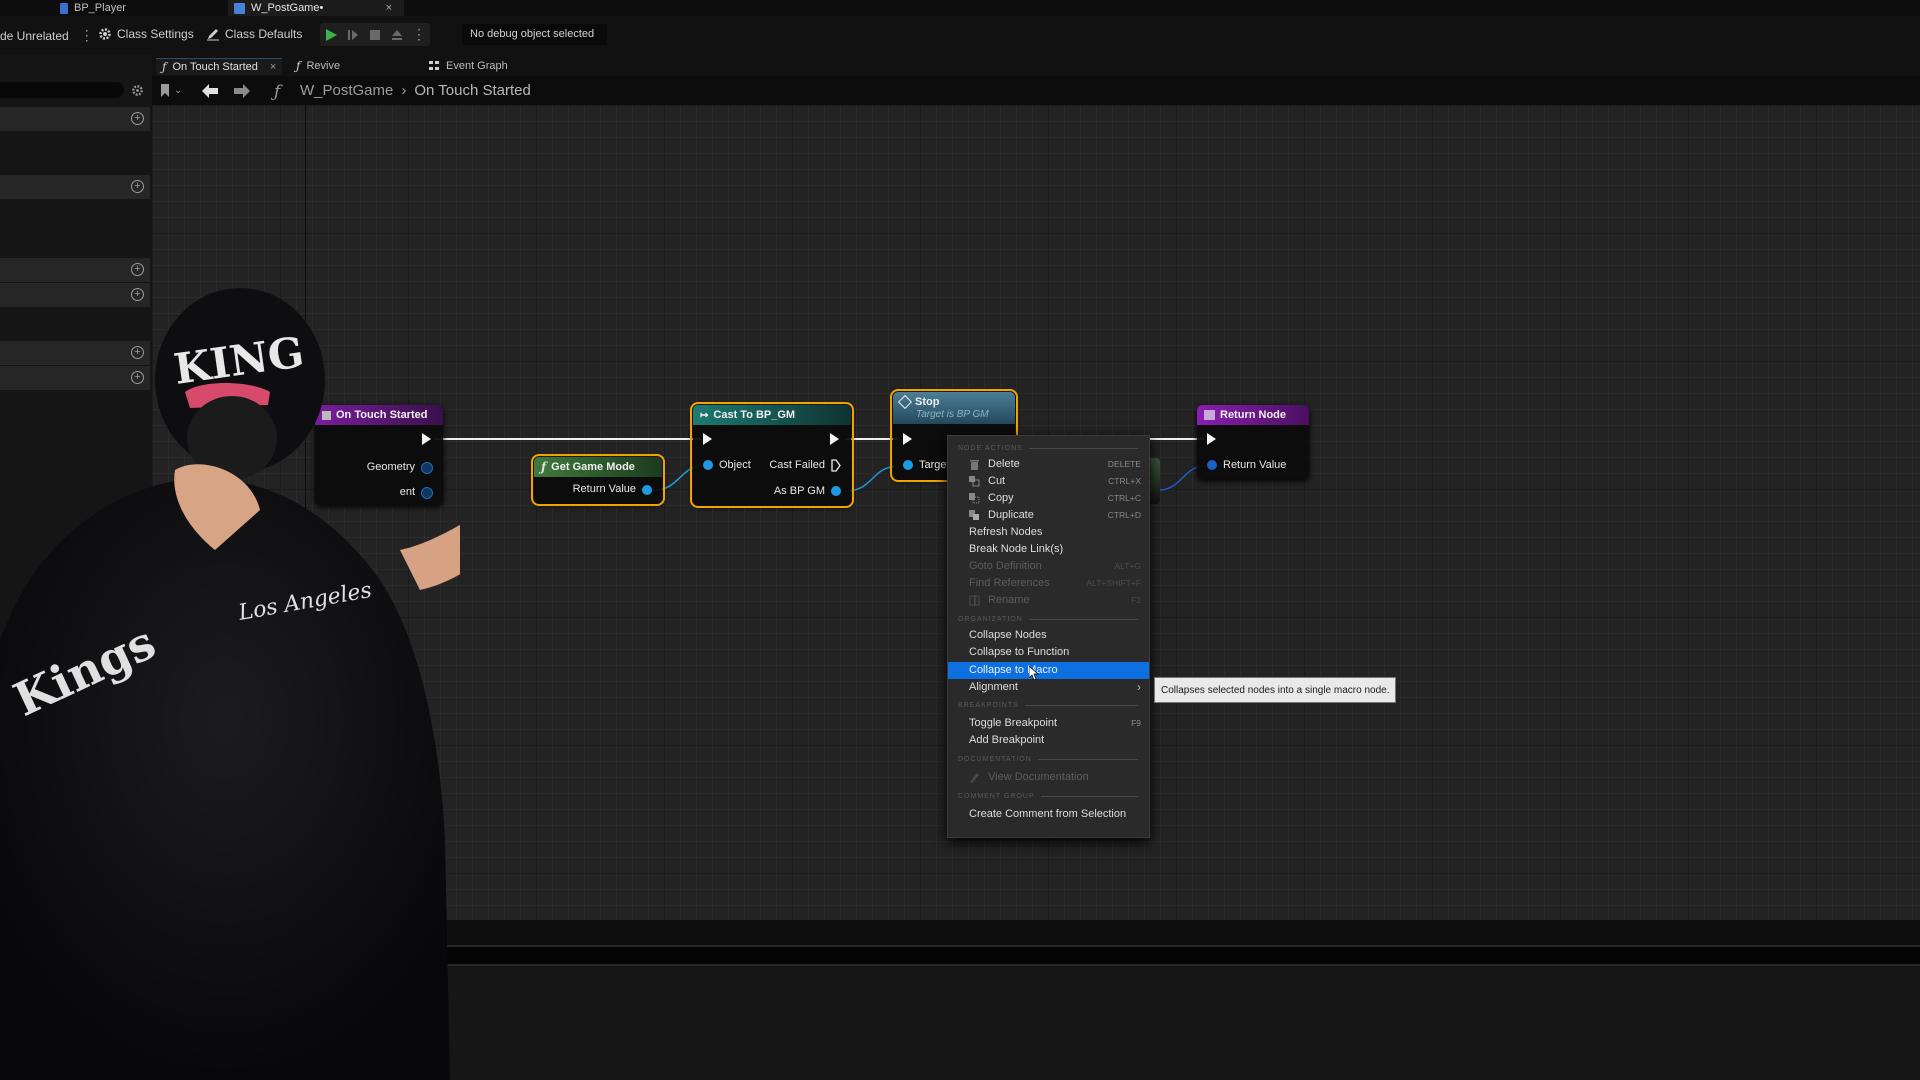 The image size is (1920, 1080). Describe the element at coordinates (210, 91) in the screenshot. I see `back-arrow-icon` at that location.